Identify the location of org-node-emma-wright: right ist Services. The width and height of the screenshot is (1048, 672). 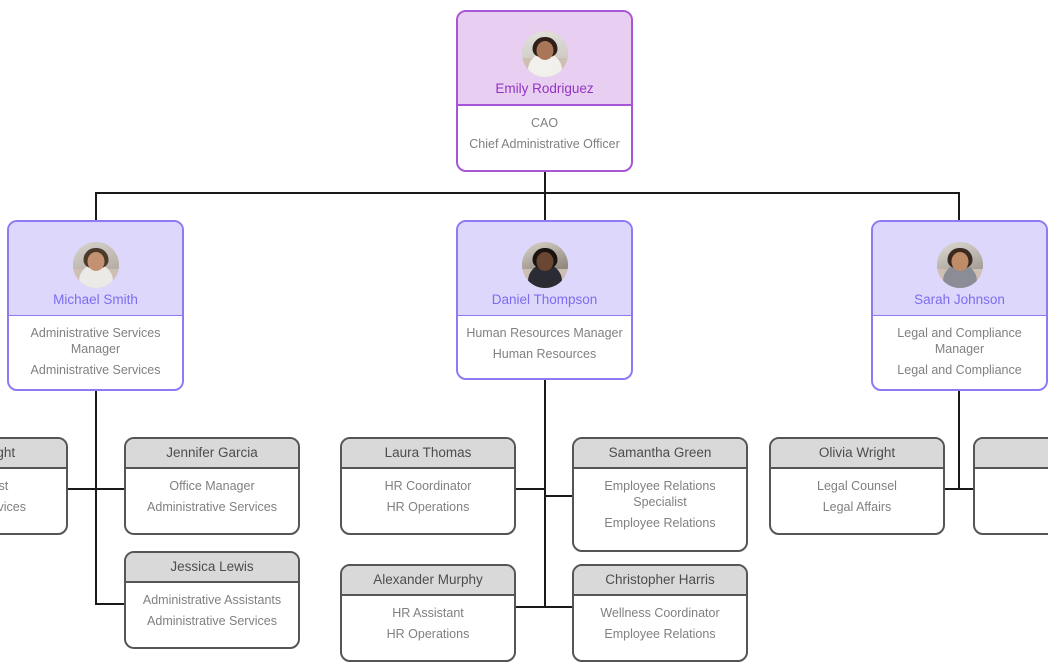
(34, 486).